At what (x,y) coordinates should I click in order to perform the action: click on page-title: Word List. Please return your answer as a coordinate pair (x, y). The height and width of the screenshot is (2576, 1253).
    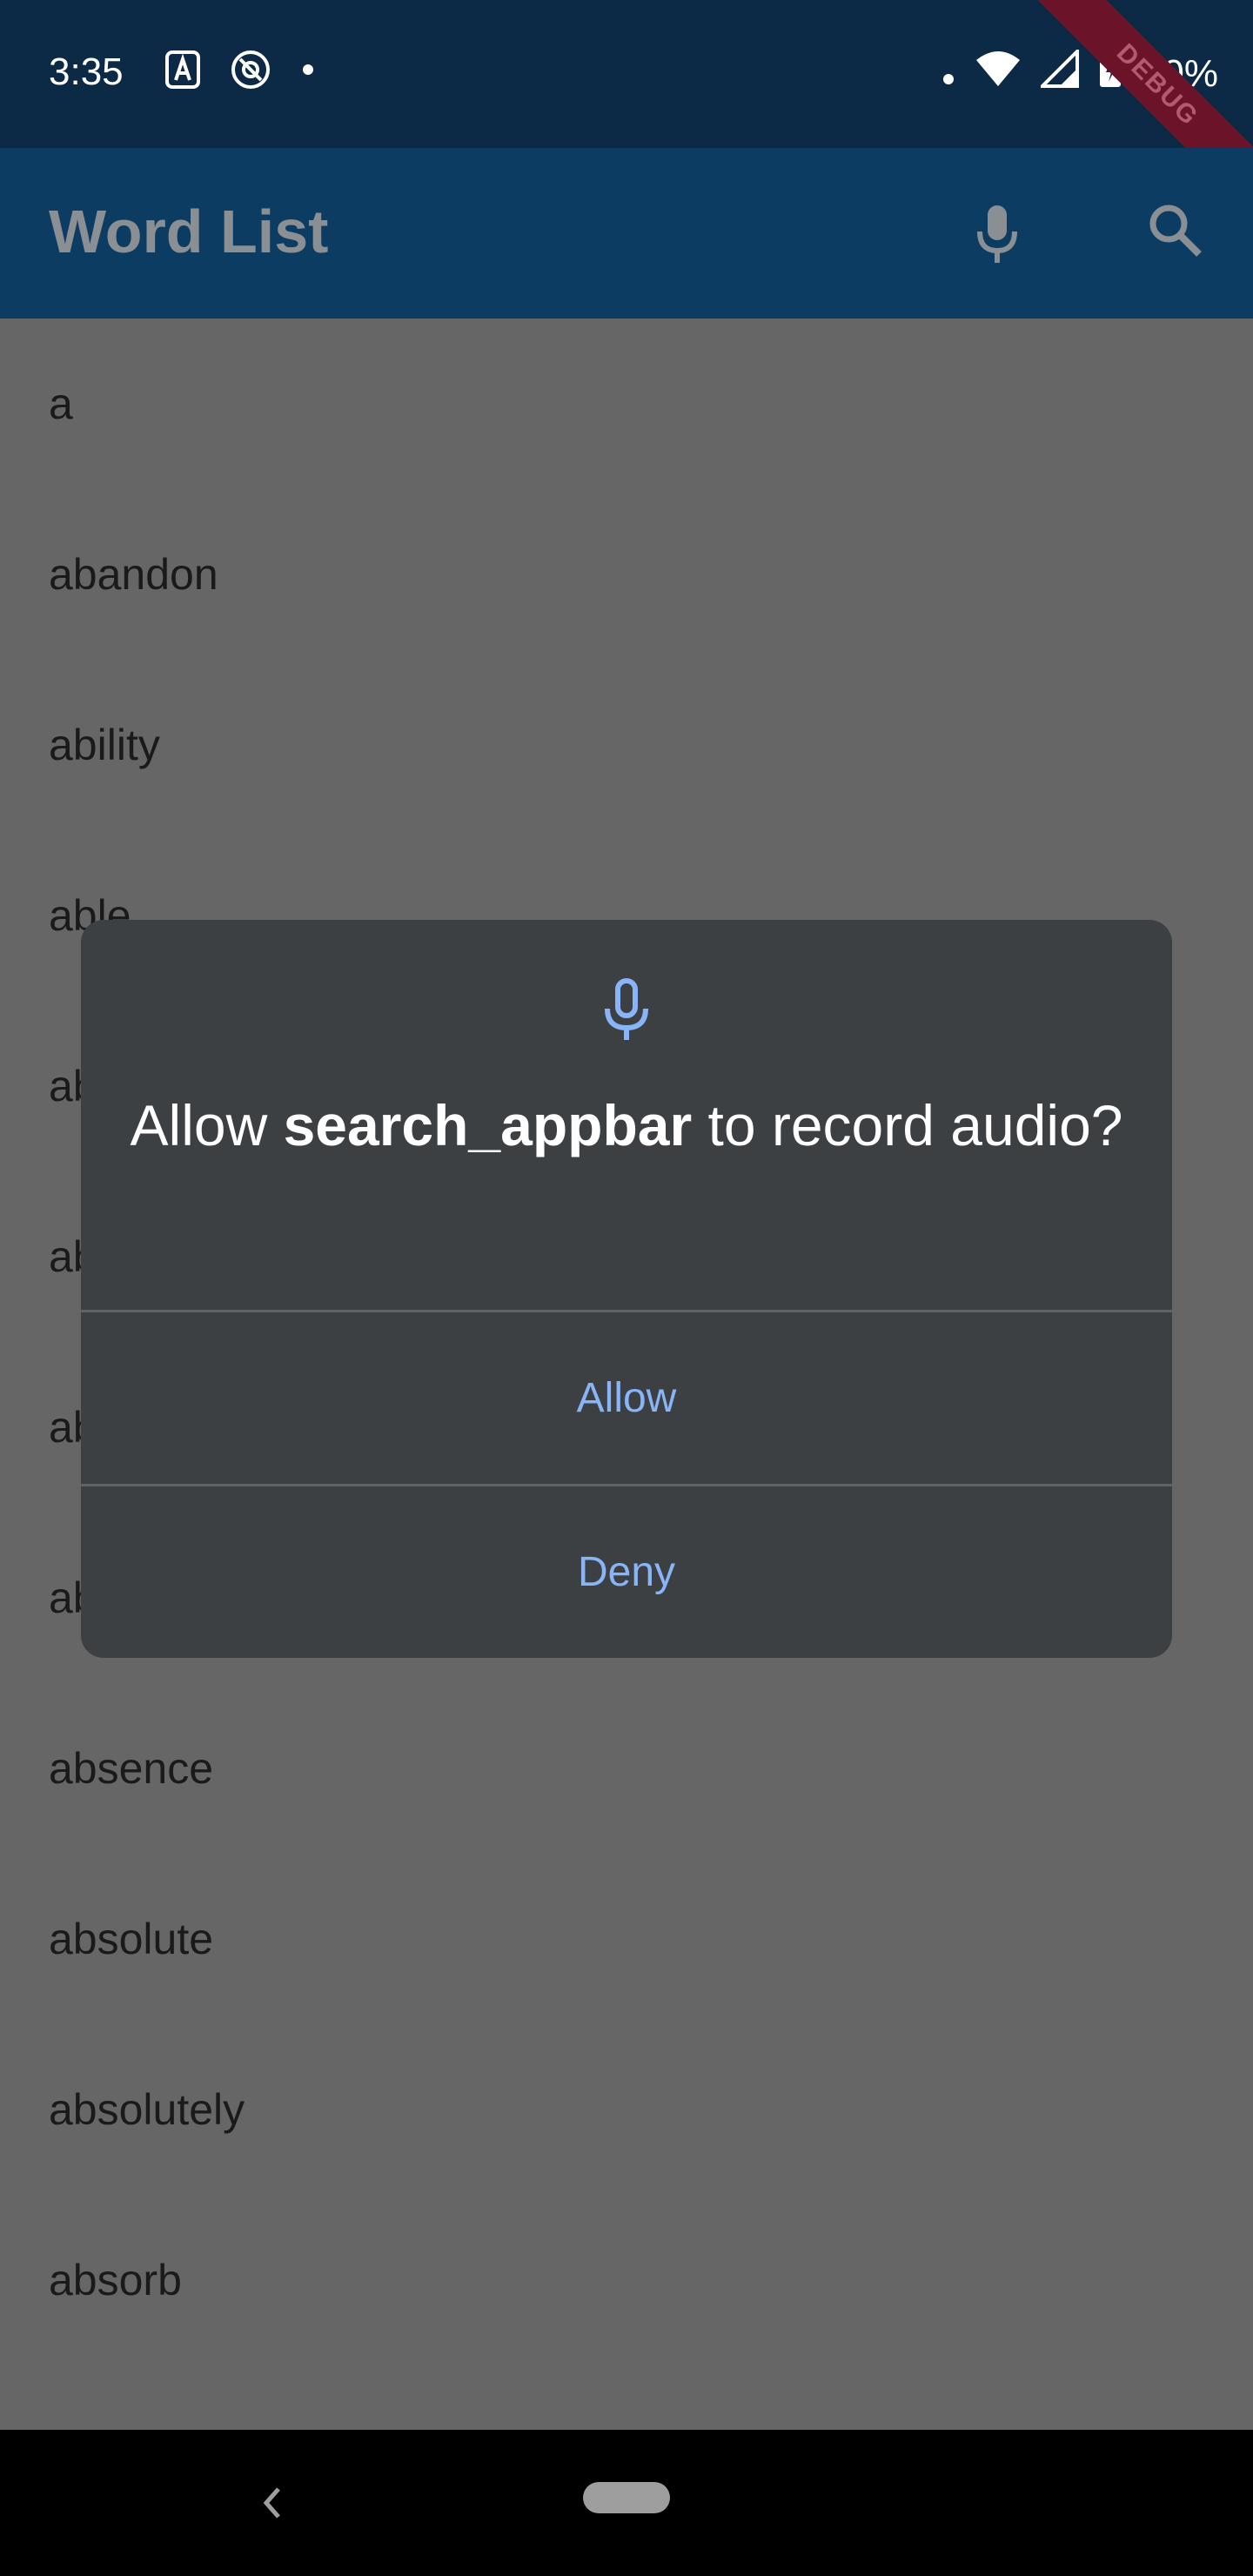
    Looking at the image, I should click on (189, 231).